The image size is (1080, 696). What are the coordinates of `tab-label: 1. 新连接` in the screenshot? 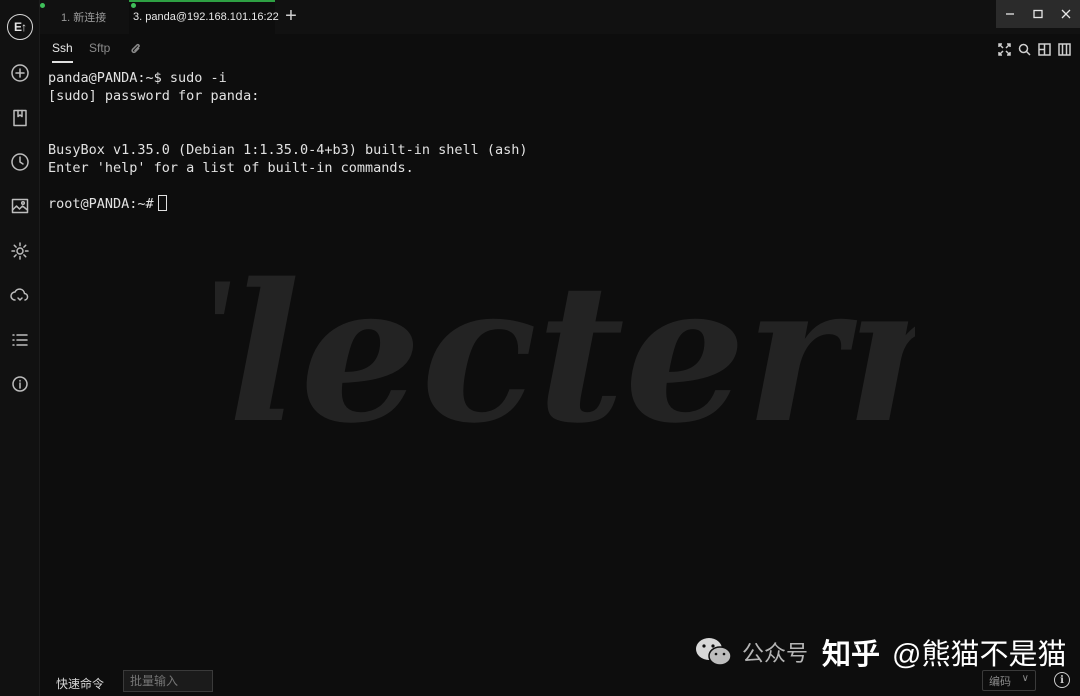 It's located at (84, 18).